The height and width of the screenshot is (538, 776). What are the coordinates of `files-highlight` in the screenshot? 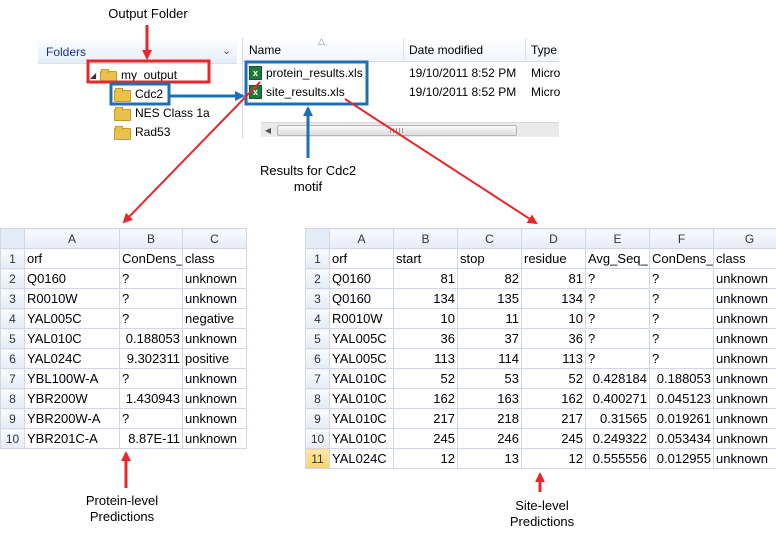 It's located at (306, 83).